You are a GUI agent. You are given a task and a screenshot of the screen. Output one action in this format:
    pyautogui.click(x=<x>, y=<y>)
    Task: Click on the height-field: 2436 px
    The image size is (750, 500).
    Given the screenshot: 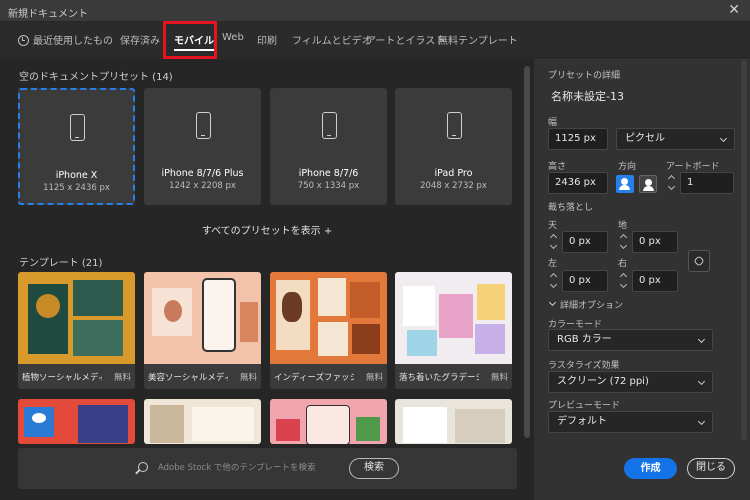 What is the action you would take?
    pyautogui.click(x=578, y=183)
    